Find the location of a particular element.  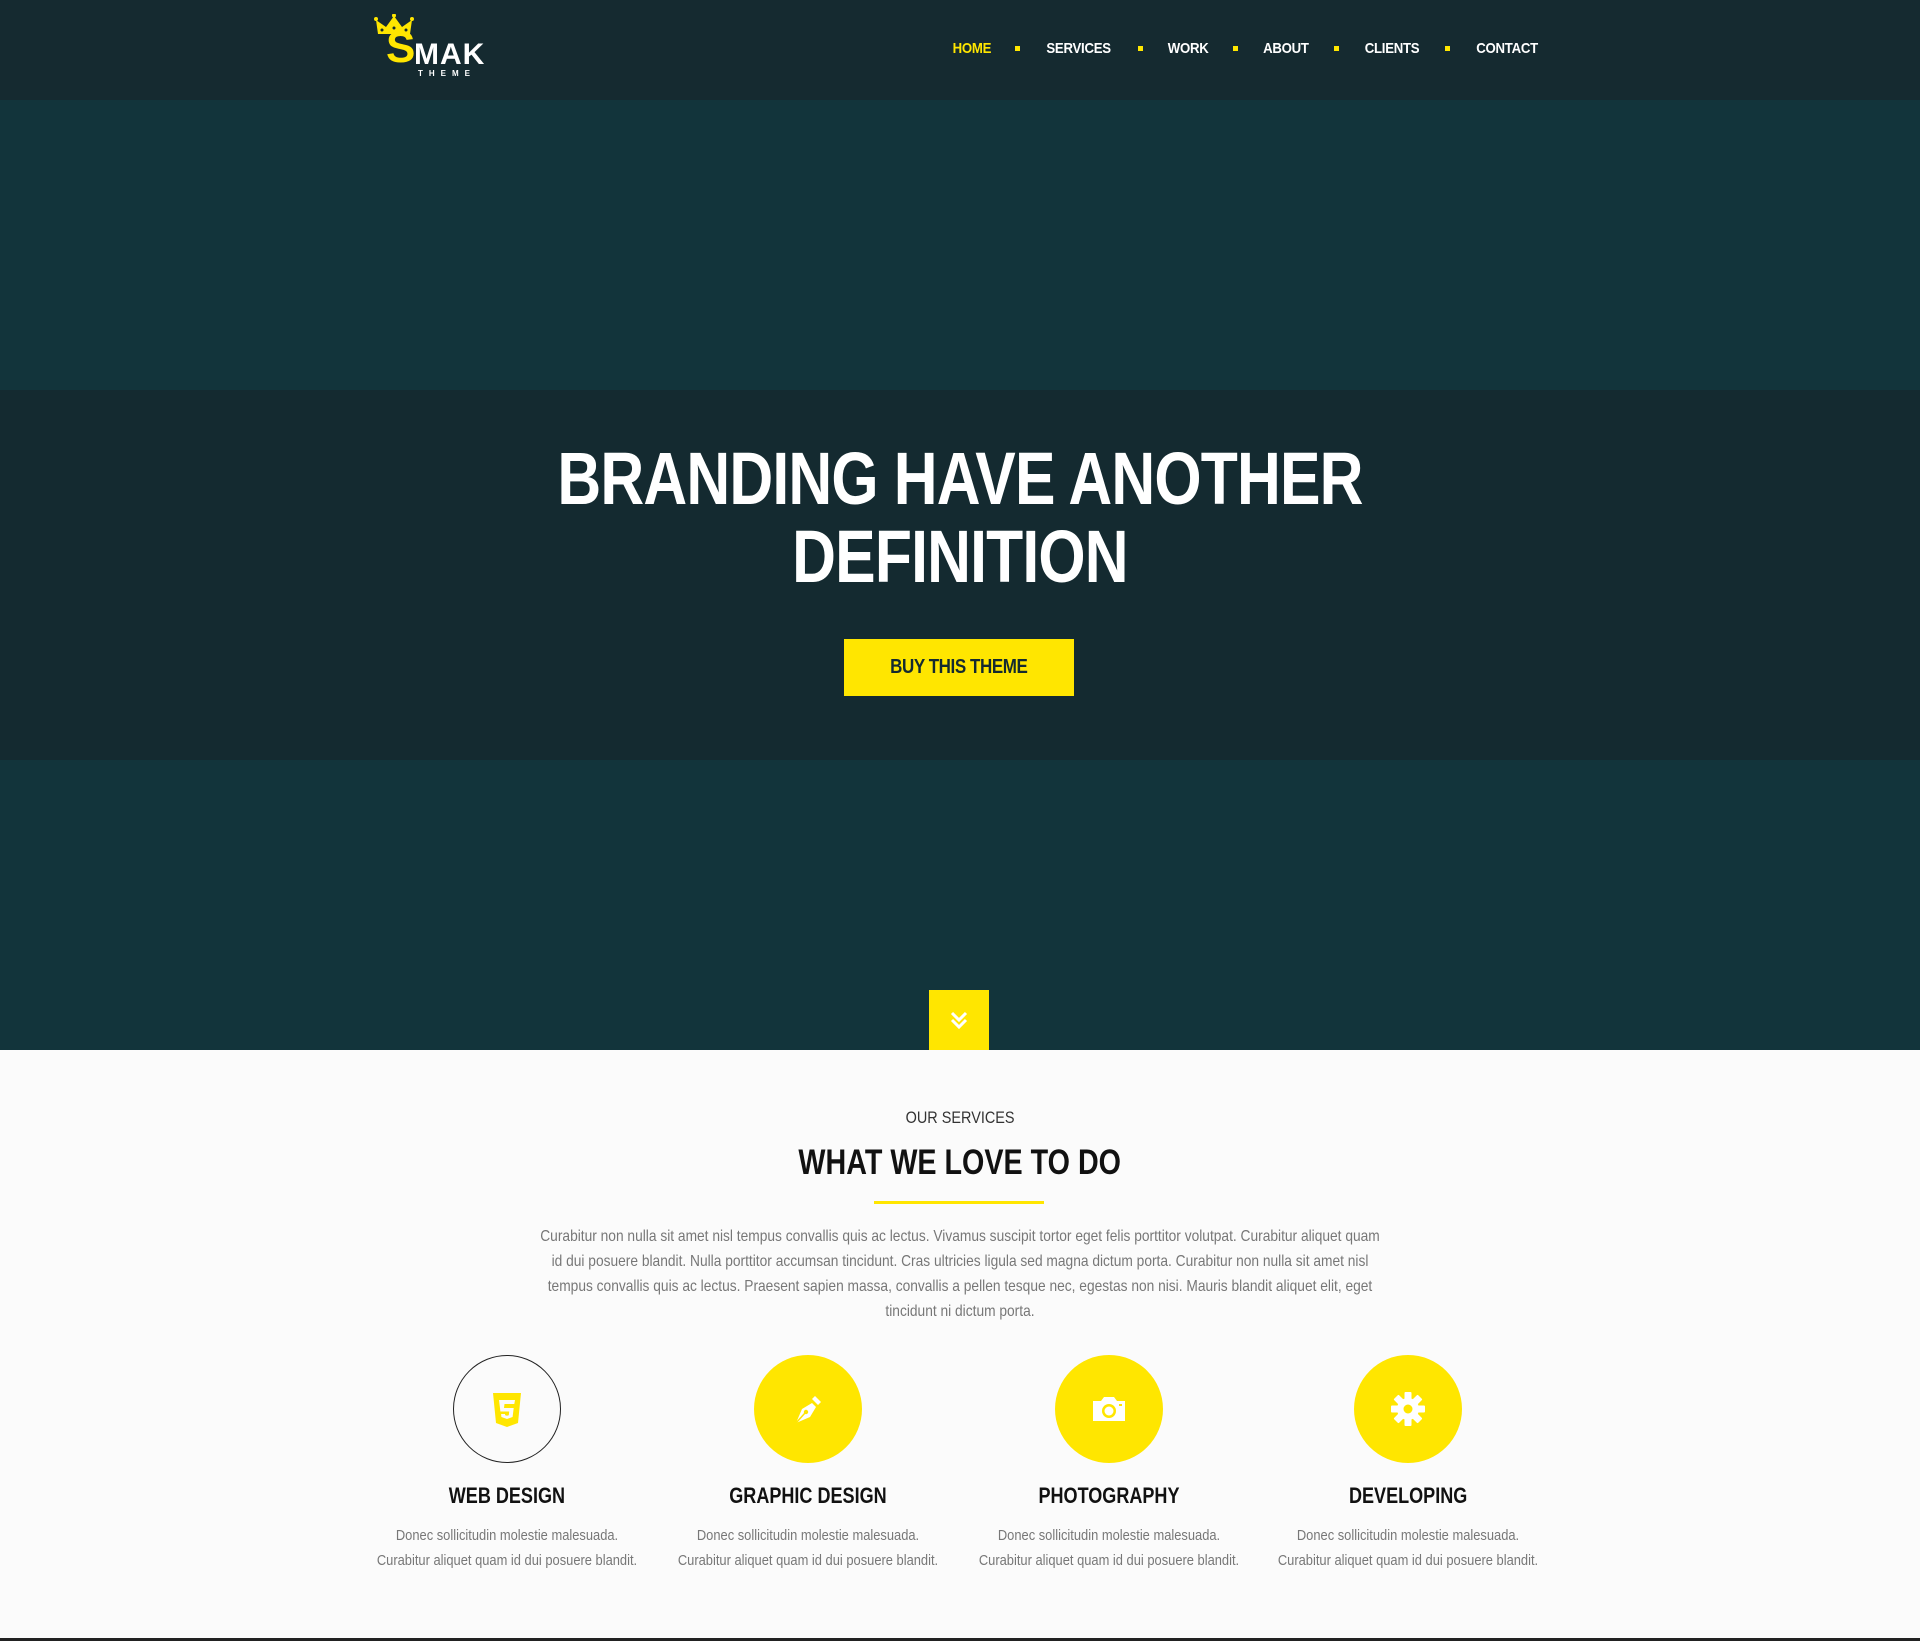

service-name-text: GRAPHIC DESIGN is located at coordinates (808, 1495).